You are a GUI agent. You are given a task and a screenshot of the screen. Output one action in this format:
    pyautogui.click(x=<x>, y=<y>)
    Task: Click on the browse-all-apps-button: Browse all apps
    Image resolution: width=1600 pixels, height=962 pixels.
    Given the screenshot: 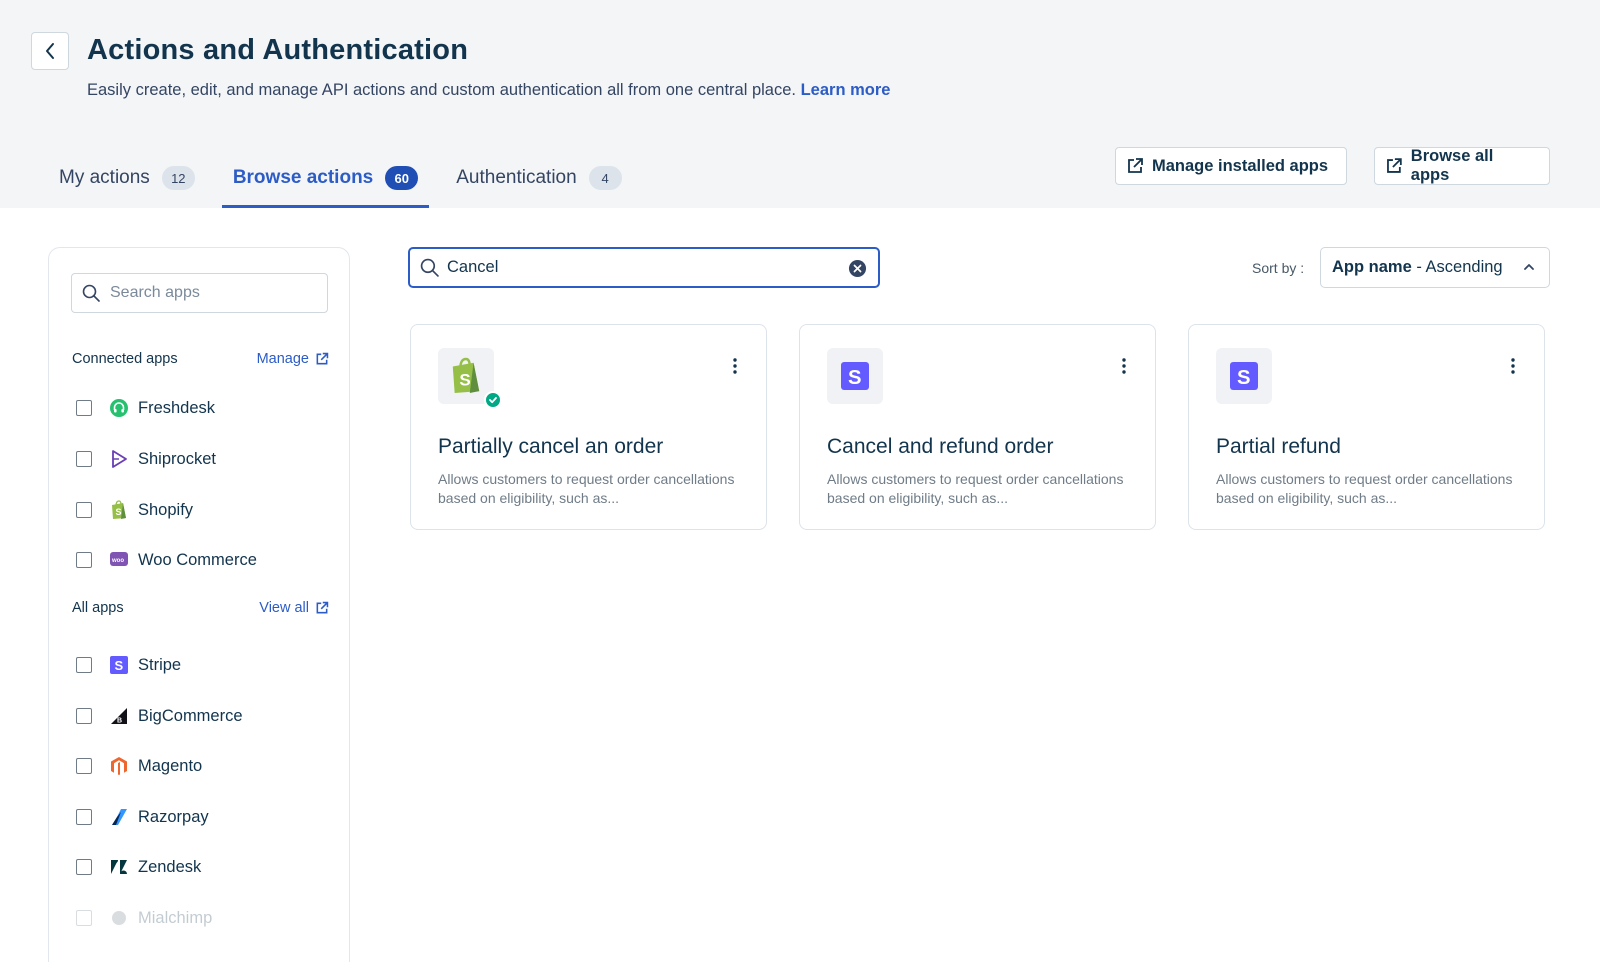 What is the action you would take?
    pyautogui.click(x=1462, y=166)
    